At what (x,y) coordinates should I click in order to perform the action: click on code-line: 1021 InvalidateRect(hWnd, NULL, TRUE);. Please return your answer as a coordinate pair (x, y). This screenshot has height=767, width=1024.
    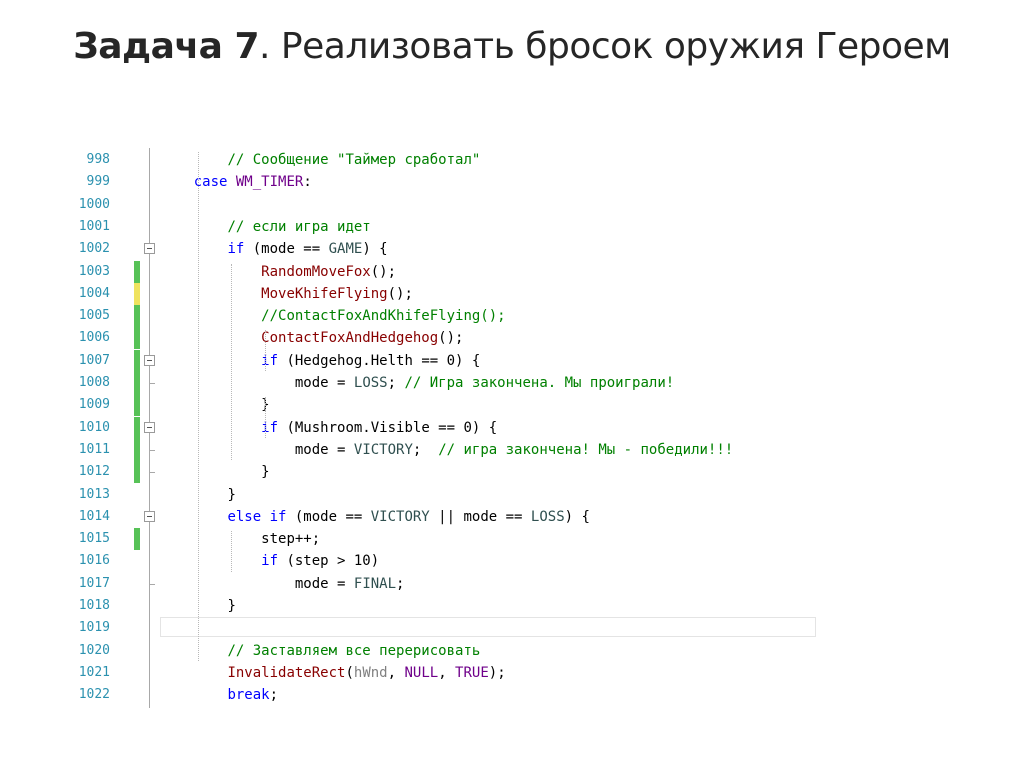
    Looking at the image, I should click on (438, 673).